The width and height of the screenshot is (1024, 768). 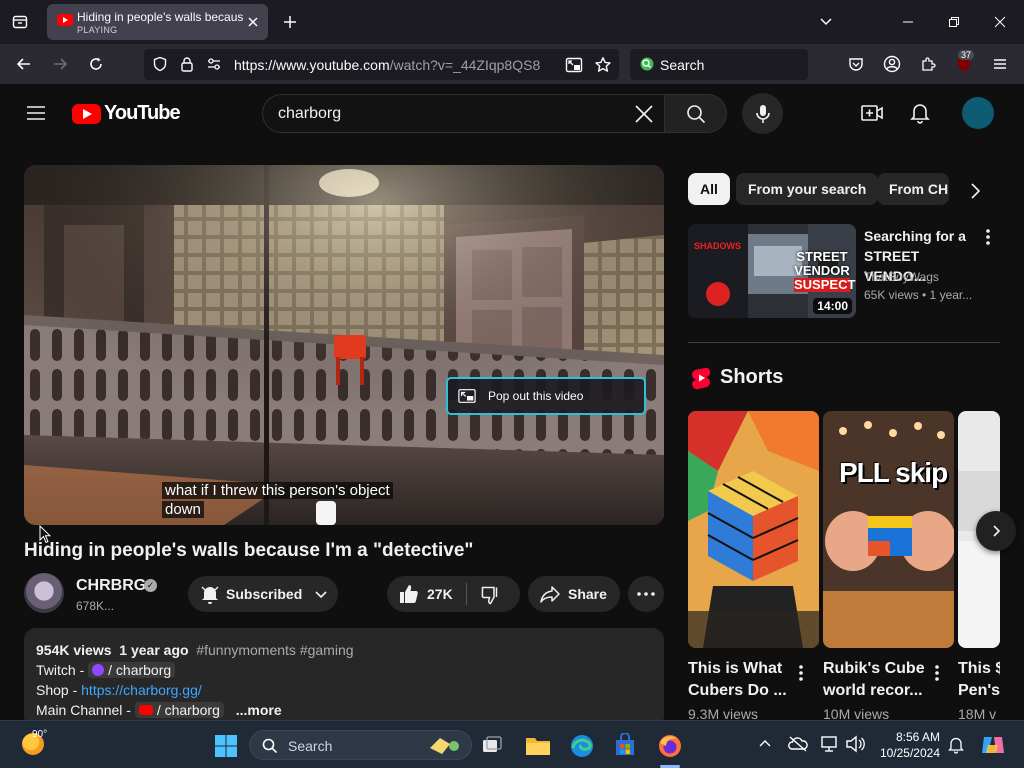 I want to click on account-avatar, so click(x=978, y=113).